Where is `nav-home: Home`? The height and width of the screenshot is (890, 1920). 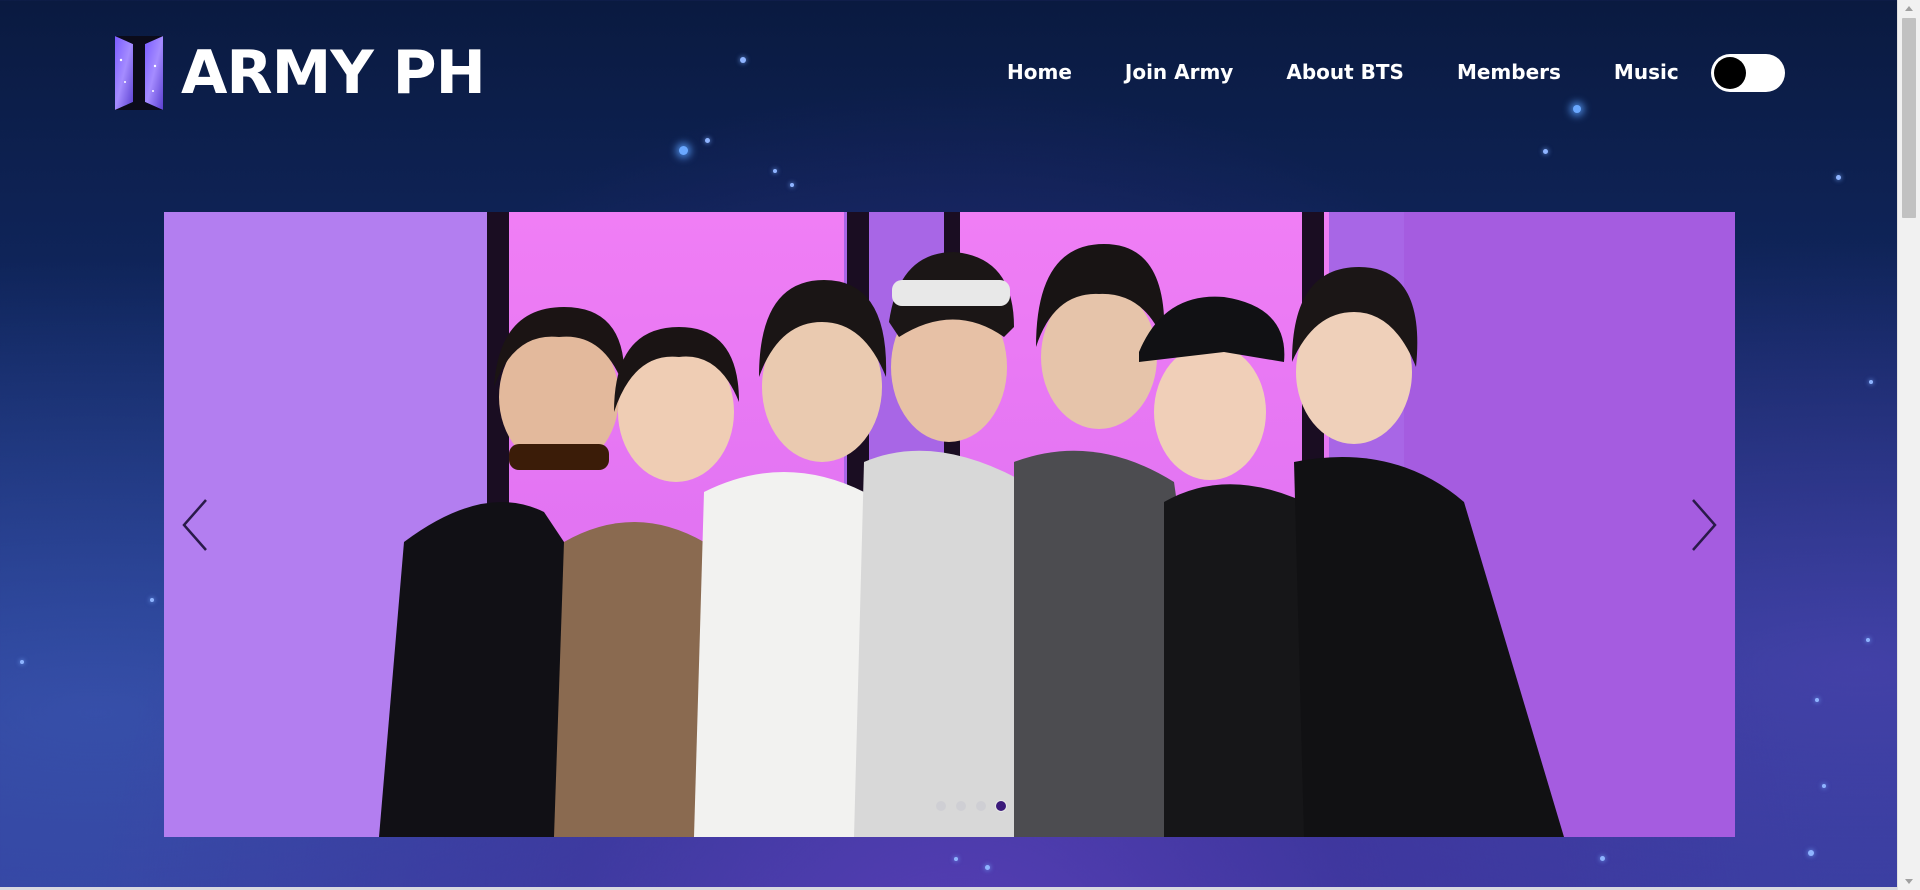 nav-home: Home is located at coordinates (1039, 72).